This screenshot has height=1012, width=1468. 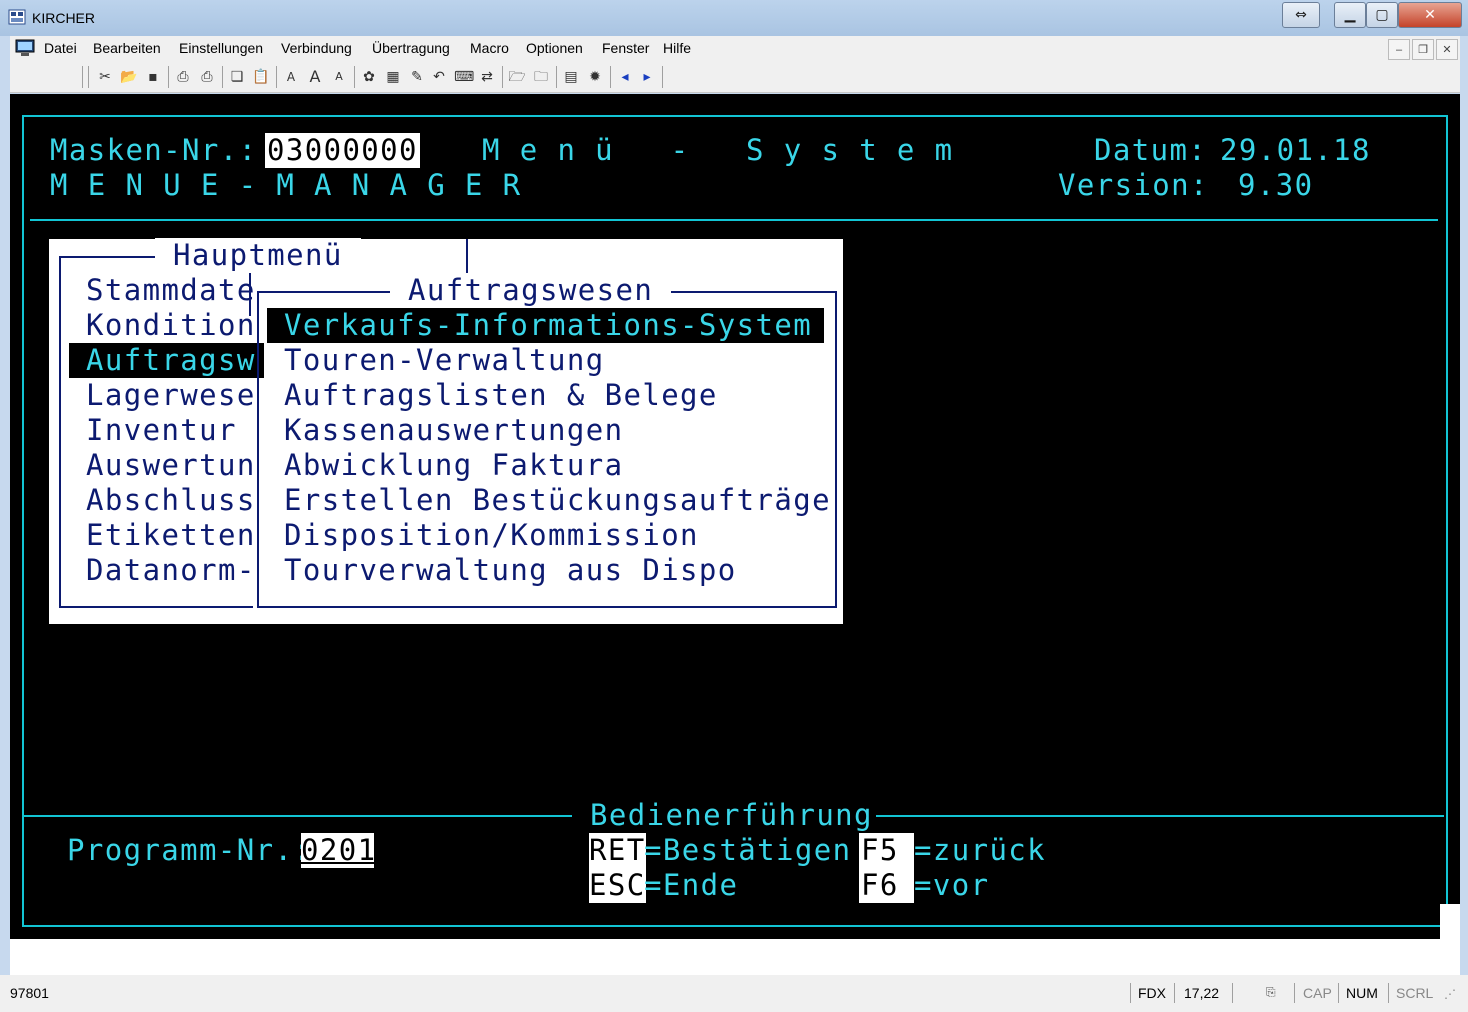 What do you see at coordinates (1160, 816) in the screenshot?
I see `footer-divider-right` at bounding box center [1160, 816].